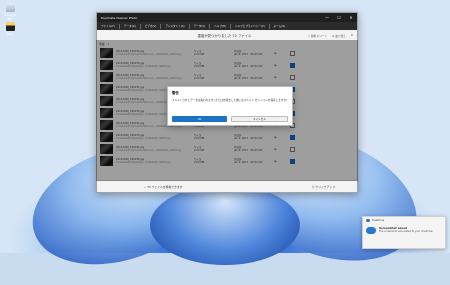 Image resolution: width=450 pixels, height=285 pixels. What do you see at coordinates (330, 36) in the screenshot?
I see `toolbar: ⤢ 画像 のソート ☰ 並べ替え ⚙` at bounding box center [330, 36].